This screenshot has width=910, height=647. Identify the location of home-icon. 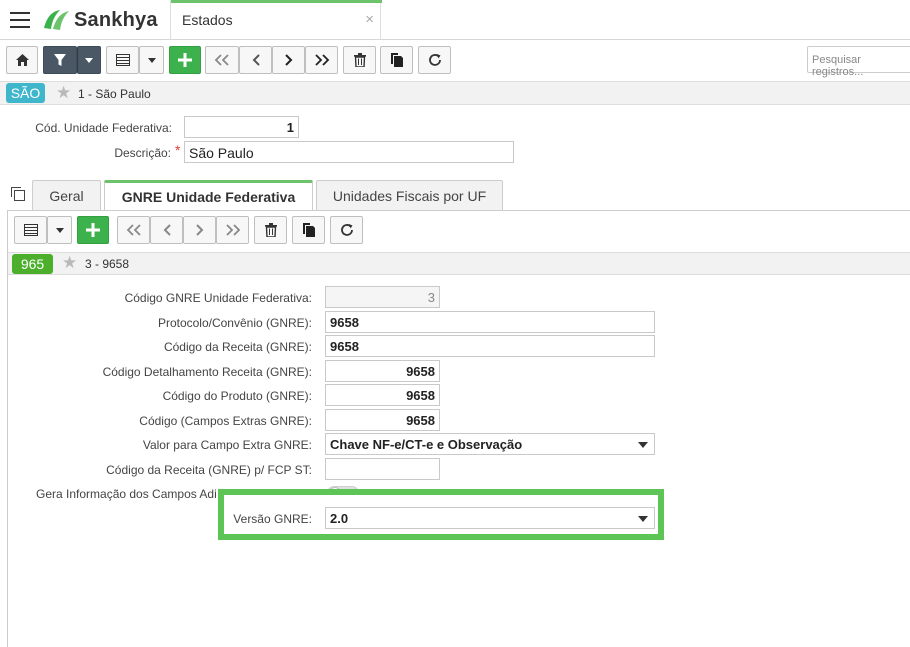
(22, 60).